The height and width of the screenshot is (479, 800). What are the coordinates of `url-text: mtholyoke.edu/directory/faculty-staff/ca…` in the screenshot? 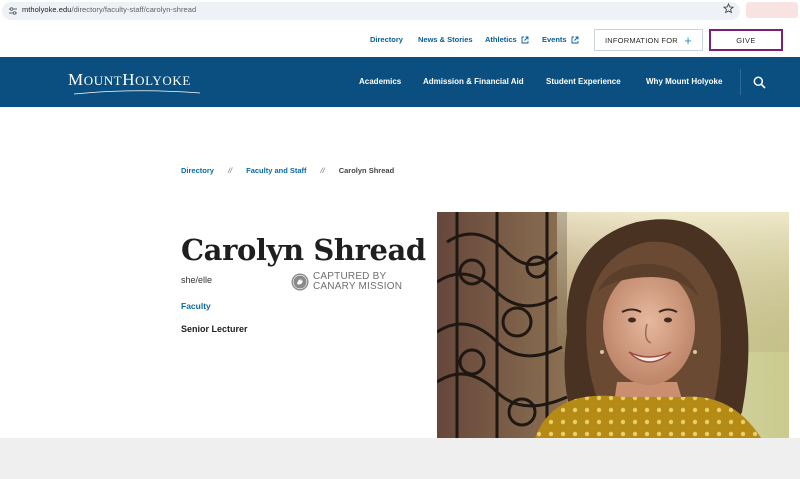 It's located at (109, 9).